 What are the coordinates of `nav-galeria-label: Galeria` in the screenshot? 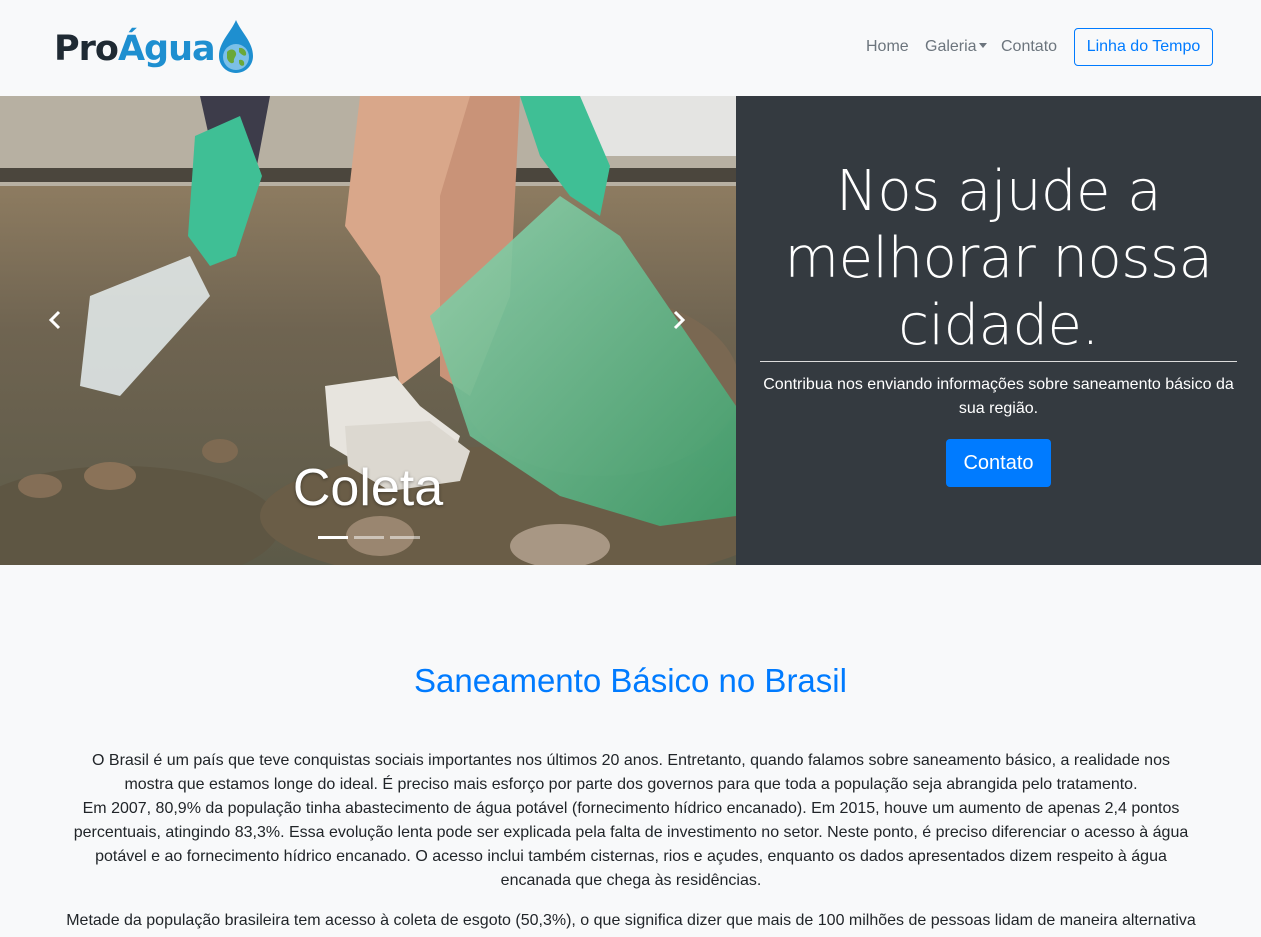 It's located at (951, 46).